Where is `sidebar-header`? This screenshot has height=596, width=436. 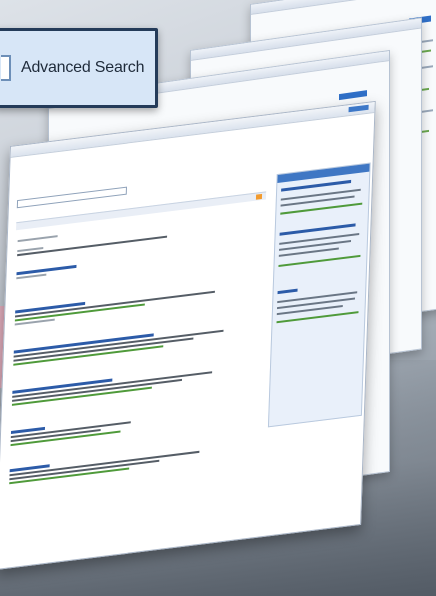 sidebar-header is located at coordinates (323, 173).